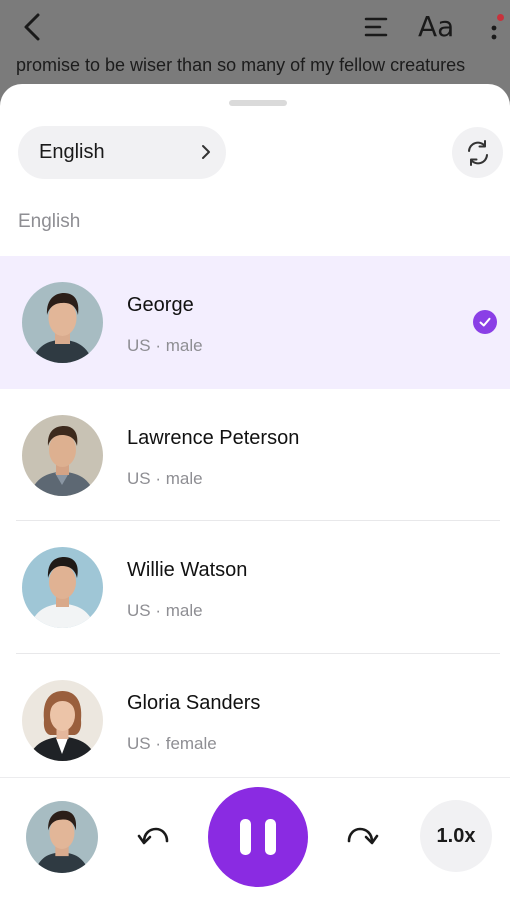  Describe the element at coordinates (187, 570) in the screenshot. I see `voice-name: Willie Watson` at that location.